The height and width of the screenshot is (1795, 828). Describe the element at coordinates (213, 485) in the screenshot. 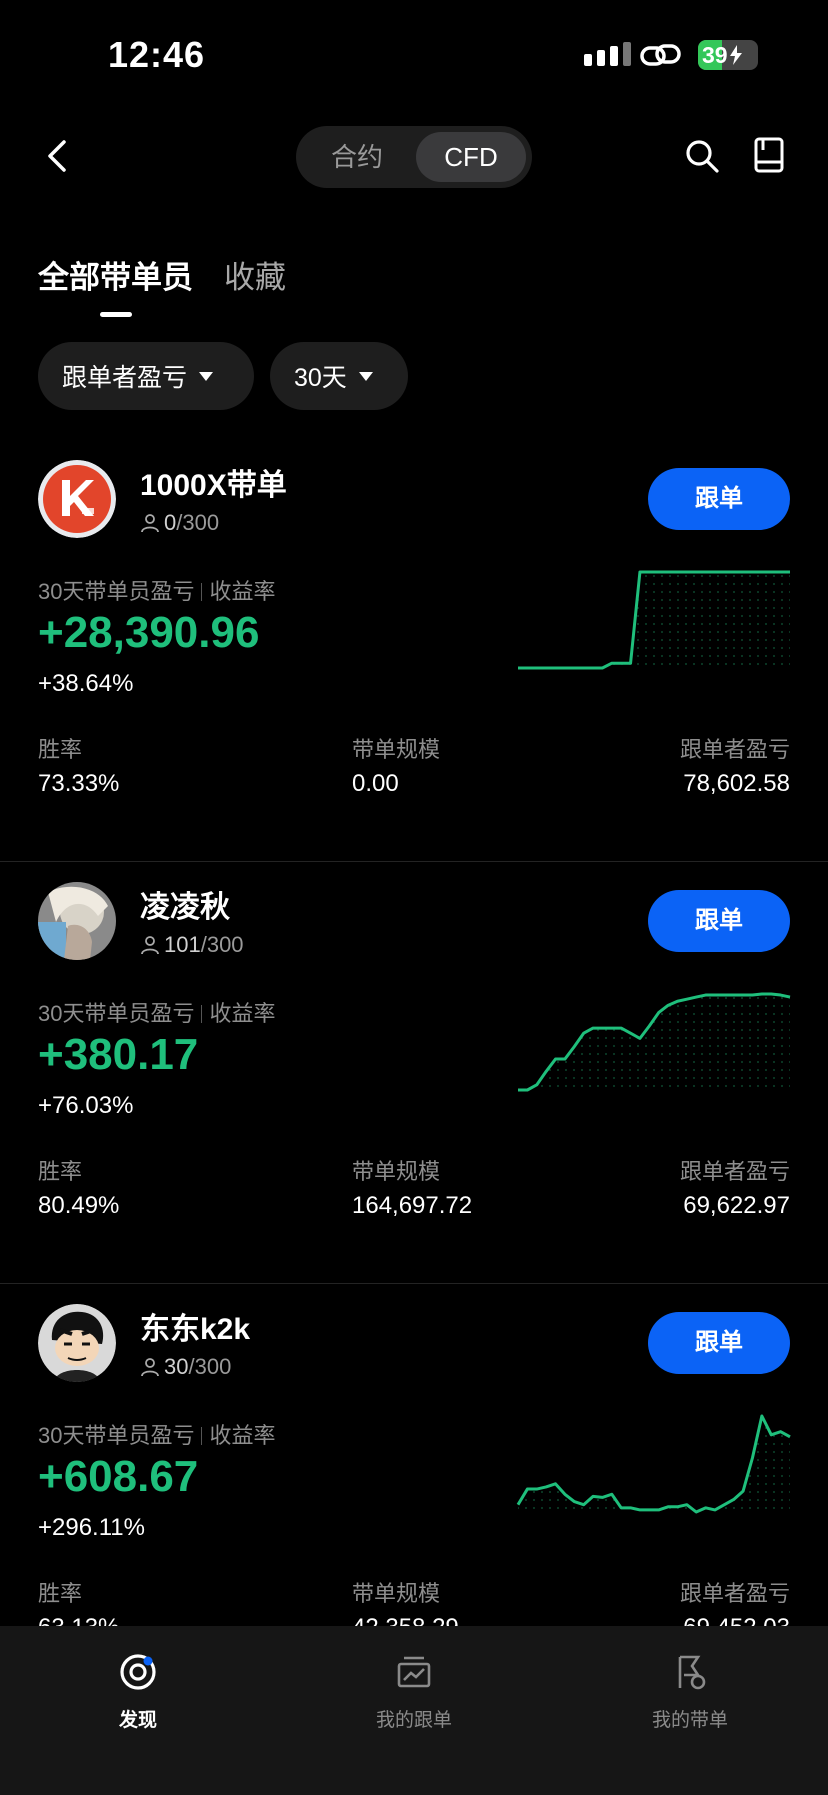

I see `trader-name: 1000X带单` at that location.